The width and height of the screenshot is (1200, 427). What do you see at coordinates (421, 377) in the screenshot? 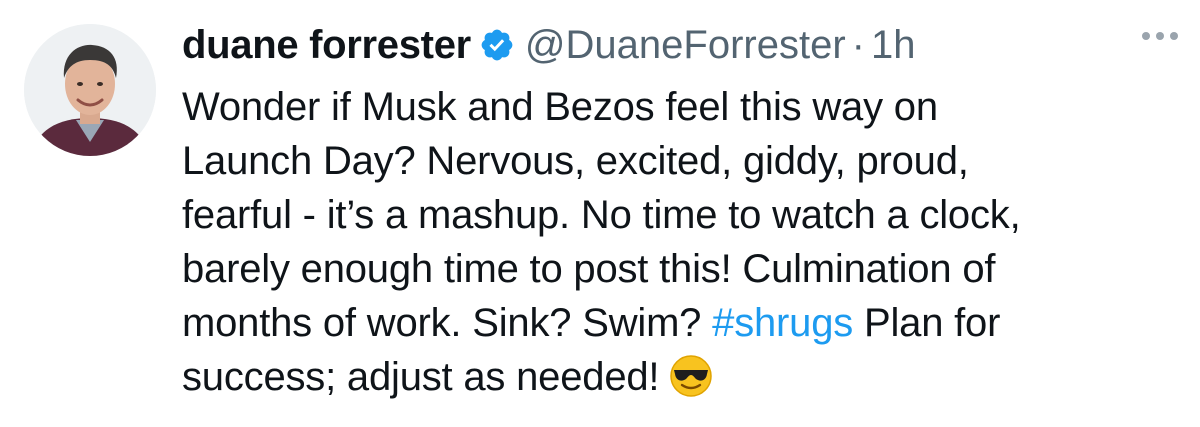
I see `tweet-text-segment: success; adjust as needed!` at bounding box center [421, 377].